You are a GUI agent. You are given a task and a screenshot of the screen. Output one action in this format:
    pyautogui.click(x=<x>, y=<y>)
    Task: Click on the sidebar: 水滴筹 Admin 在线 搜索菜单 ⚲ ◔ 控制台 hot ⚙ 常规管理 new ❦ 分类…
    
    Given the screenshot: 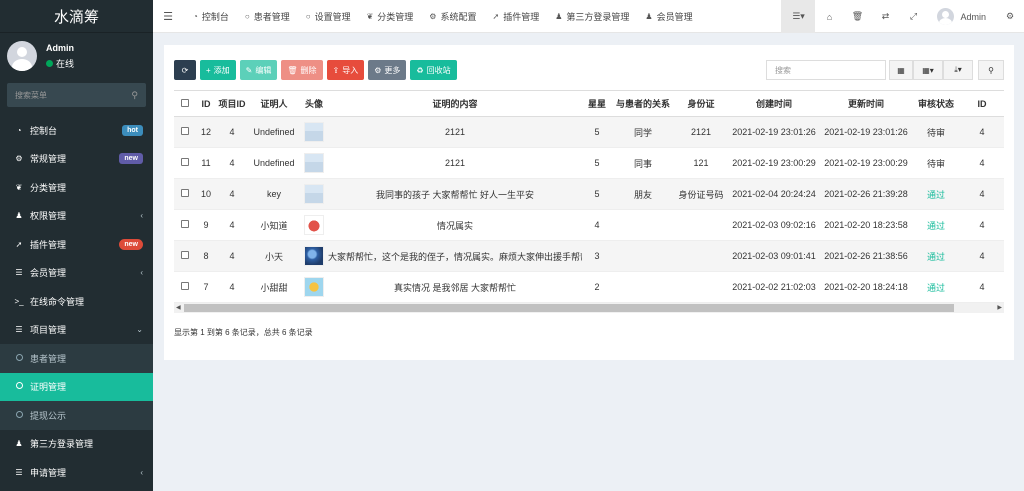 What is the action you would take?
    pyautogui.click(x=76, y=245)
    